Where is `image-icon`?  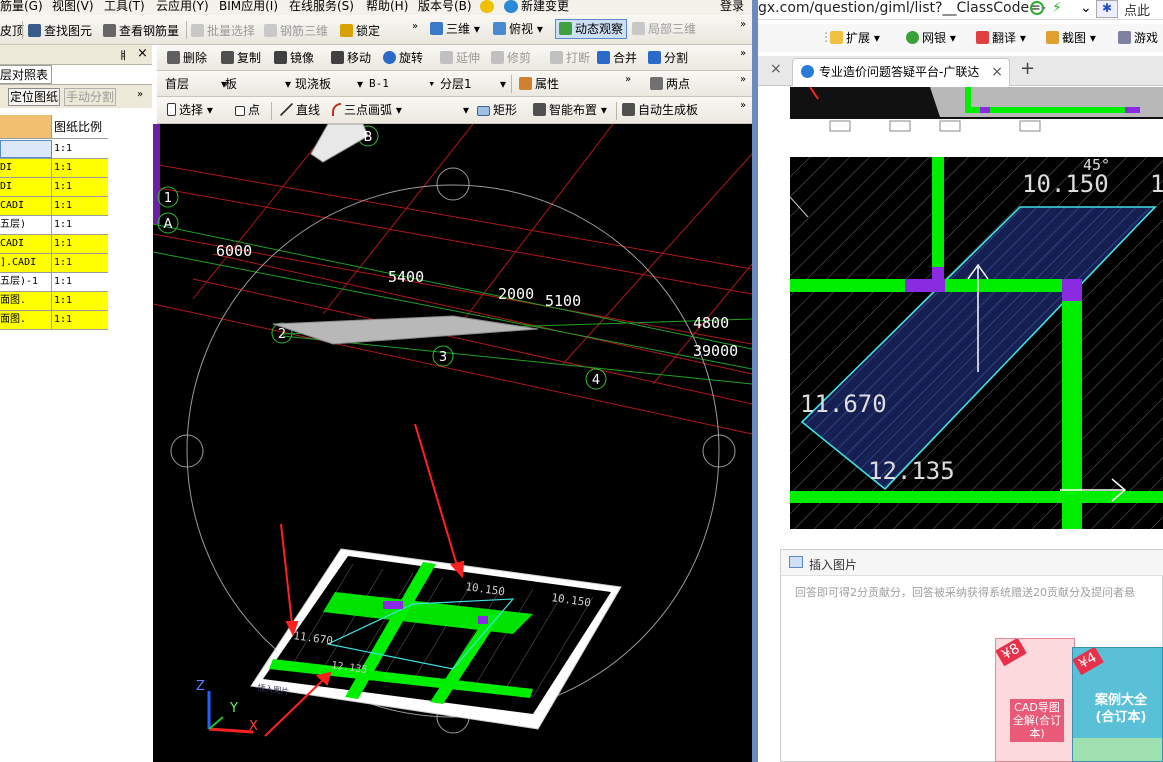
image-icon is located at coordinates (796, 562).